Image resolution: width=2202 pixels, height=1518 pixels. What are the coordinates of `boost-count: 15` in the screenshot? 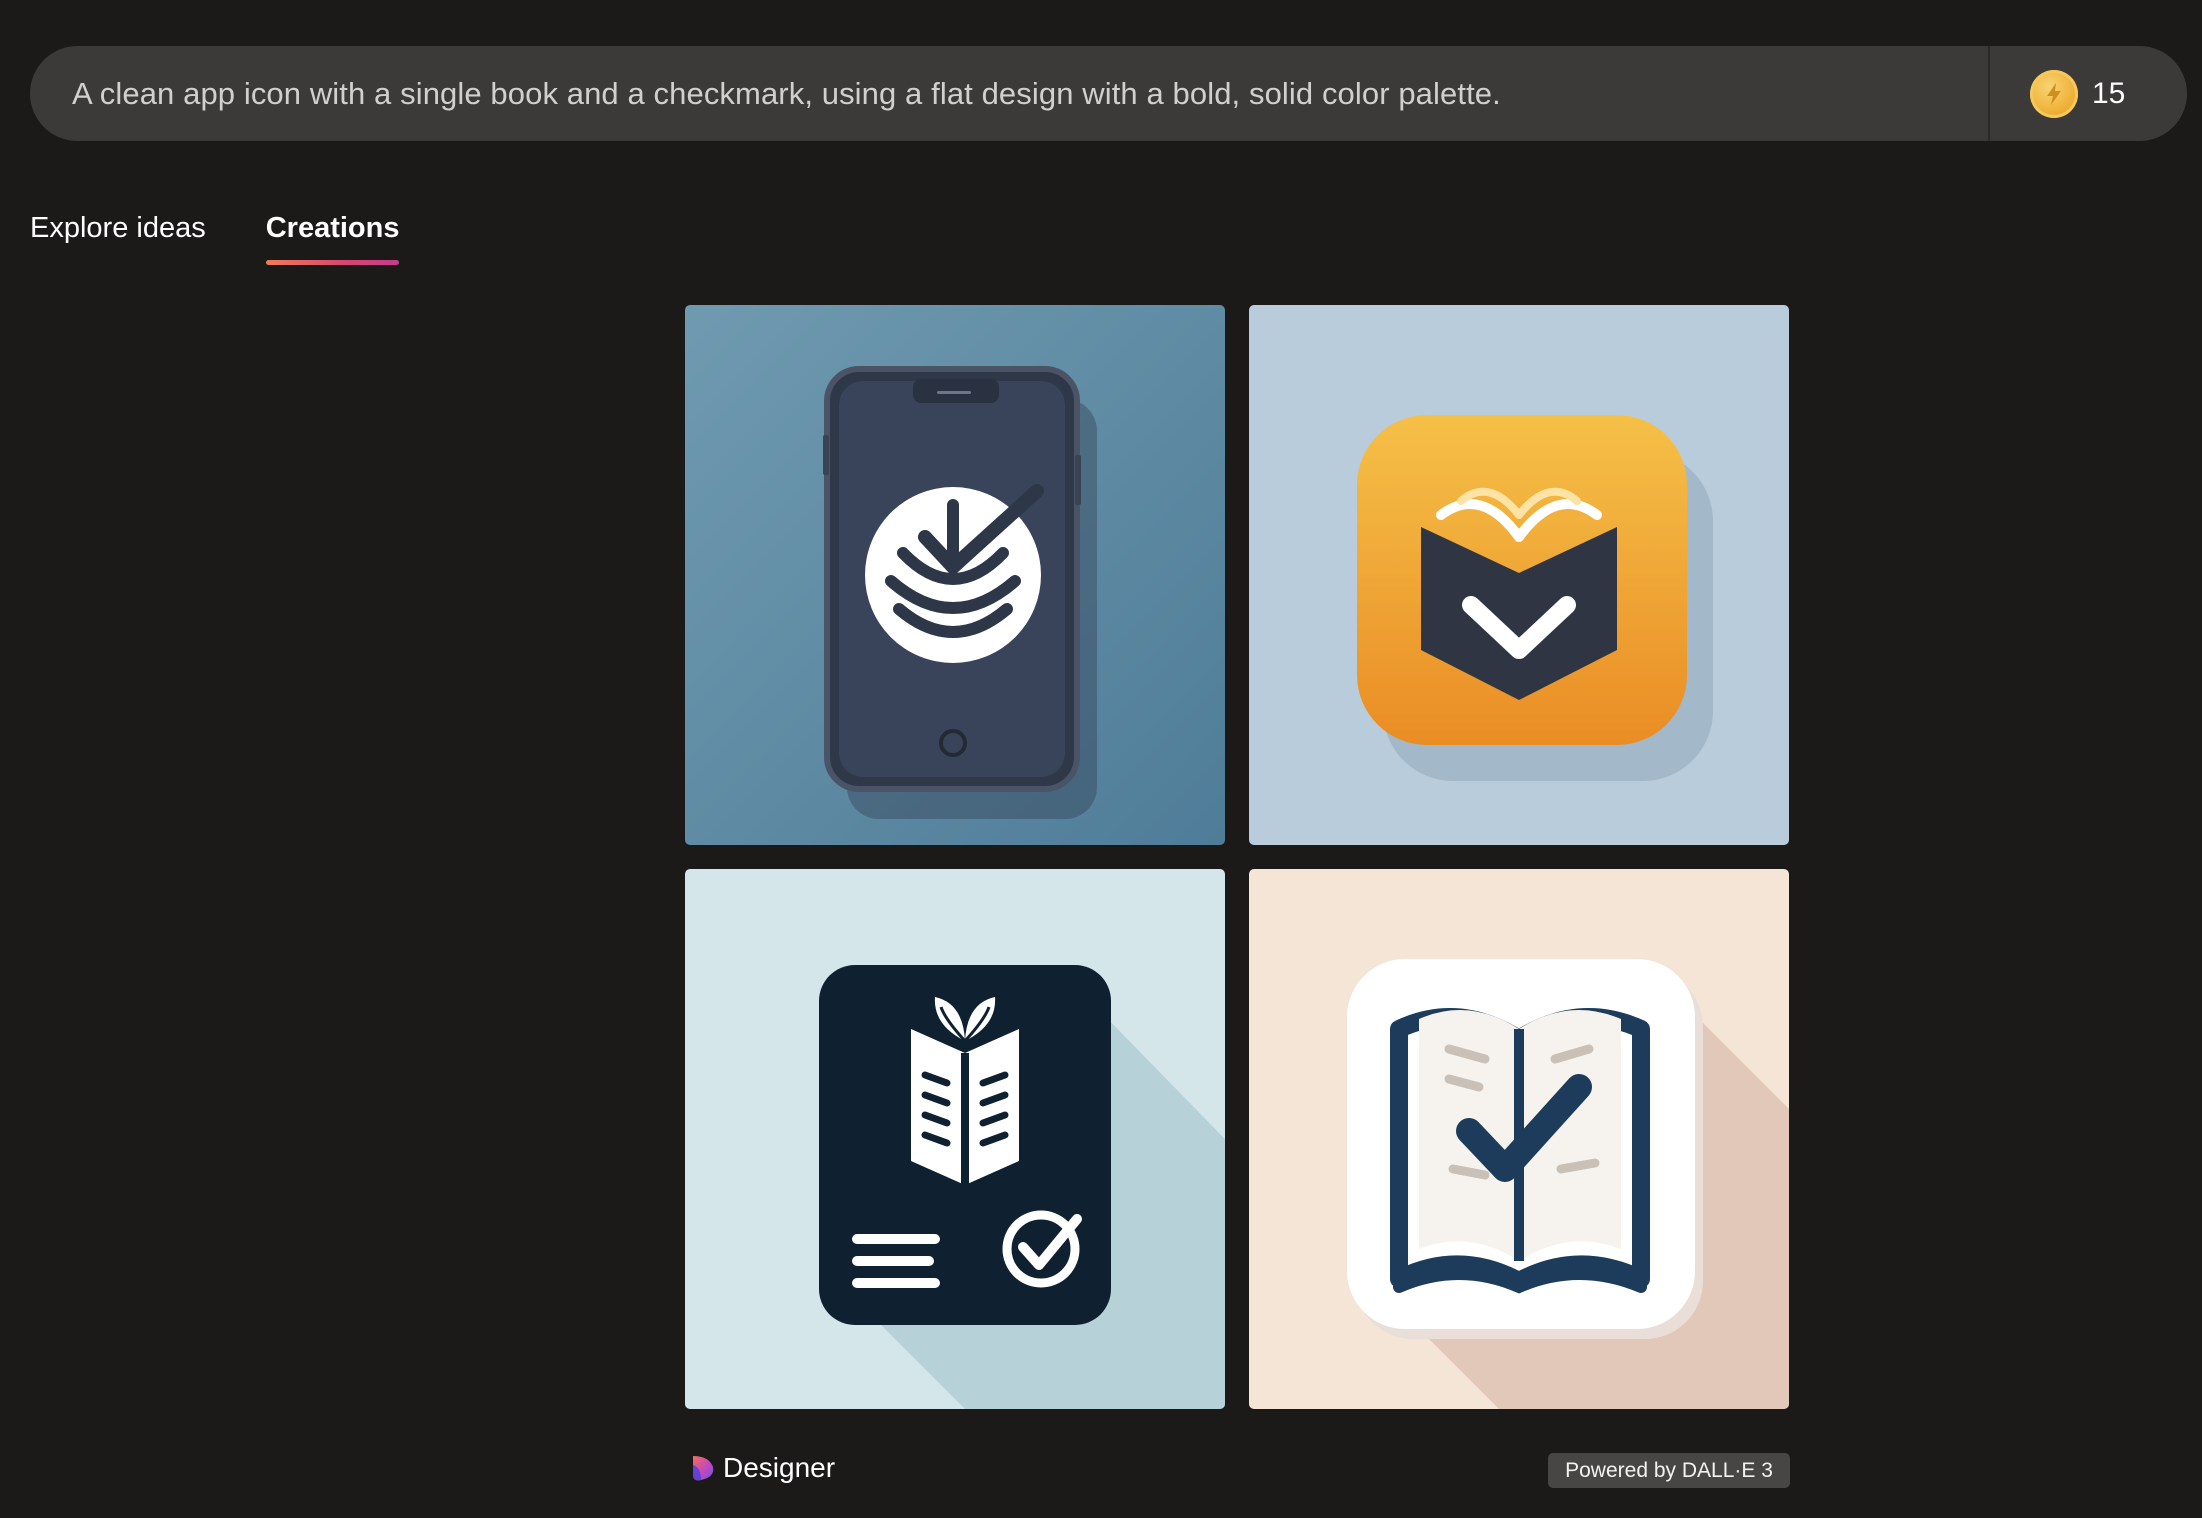 It's located at (2109, 93).